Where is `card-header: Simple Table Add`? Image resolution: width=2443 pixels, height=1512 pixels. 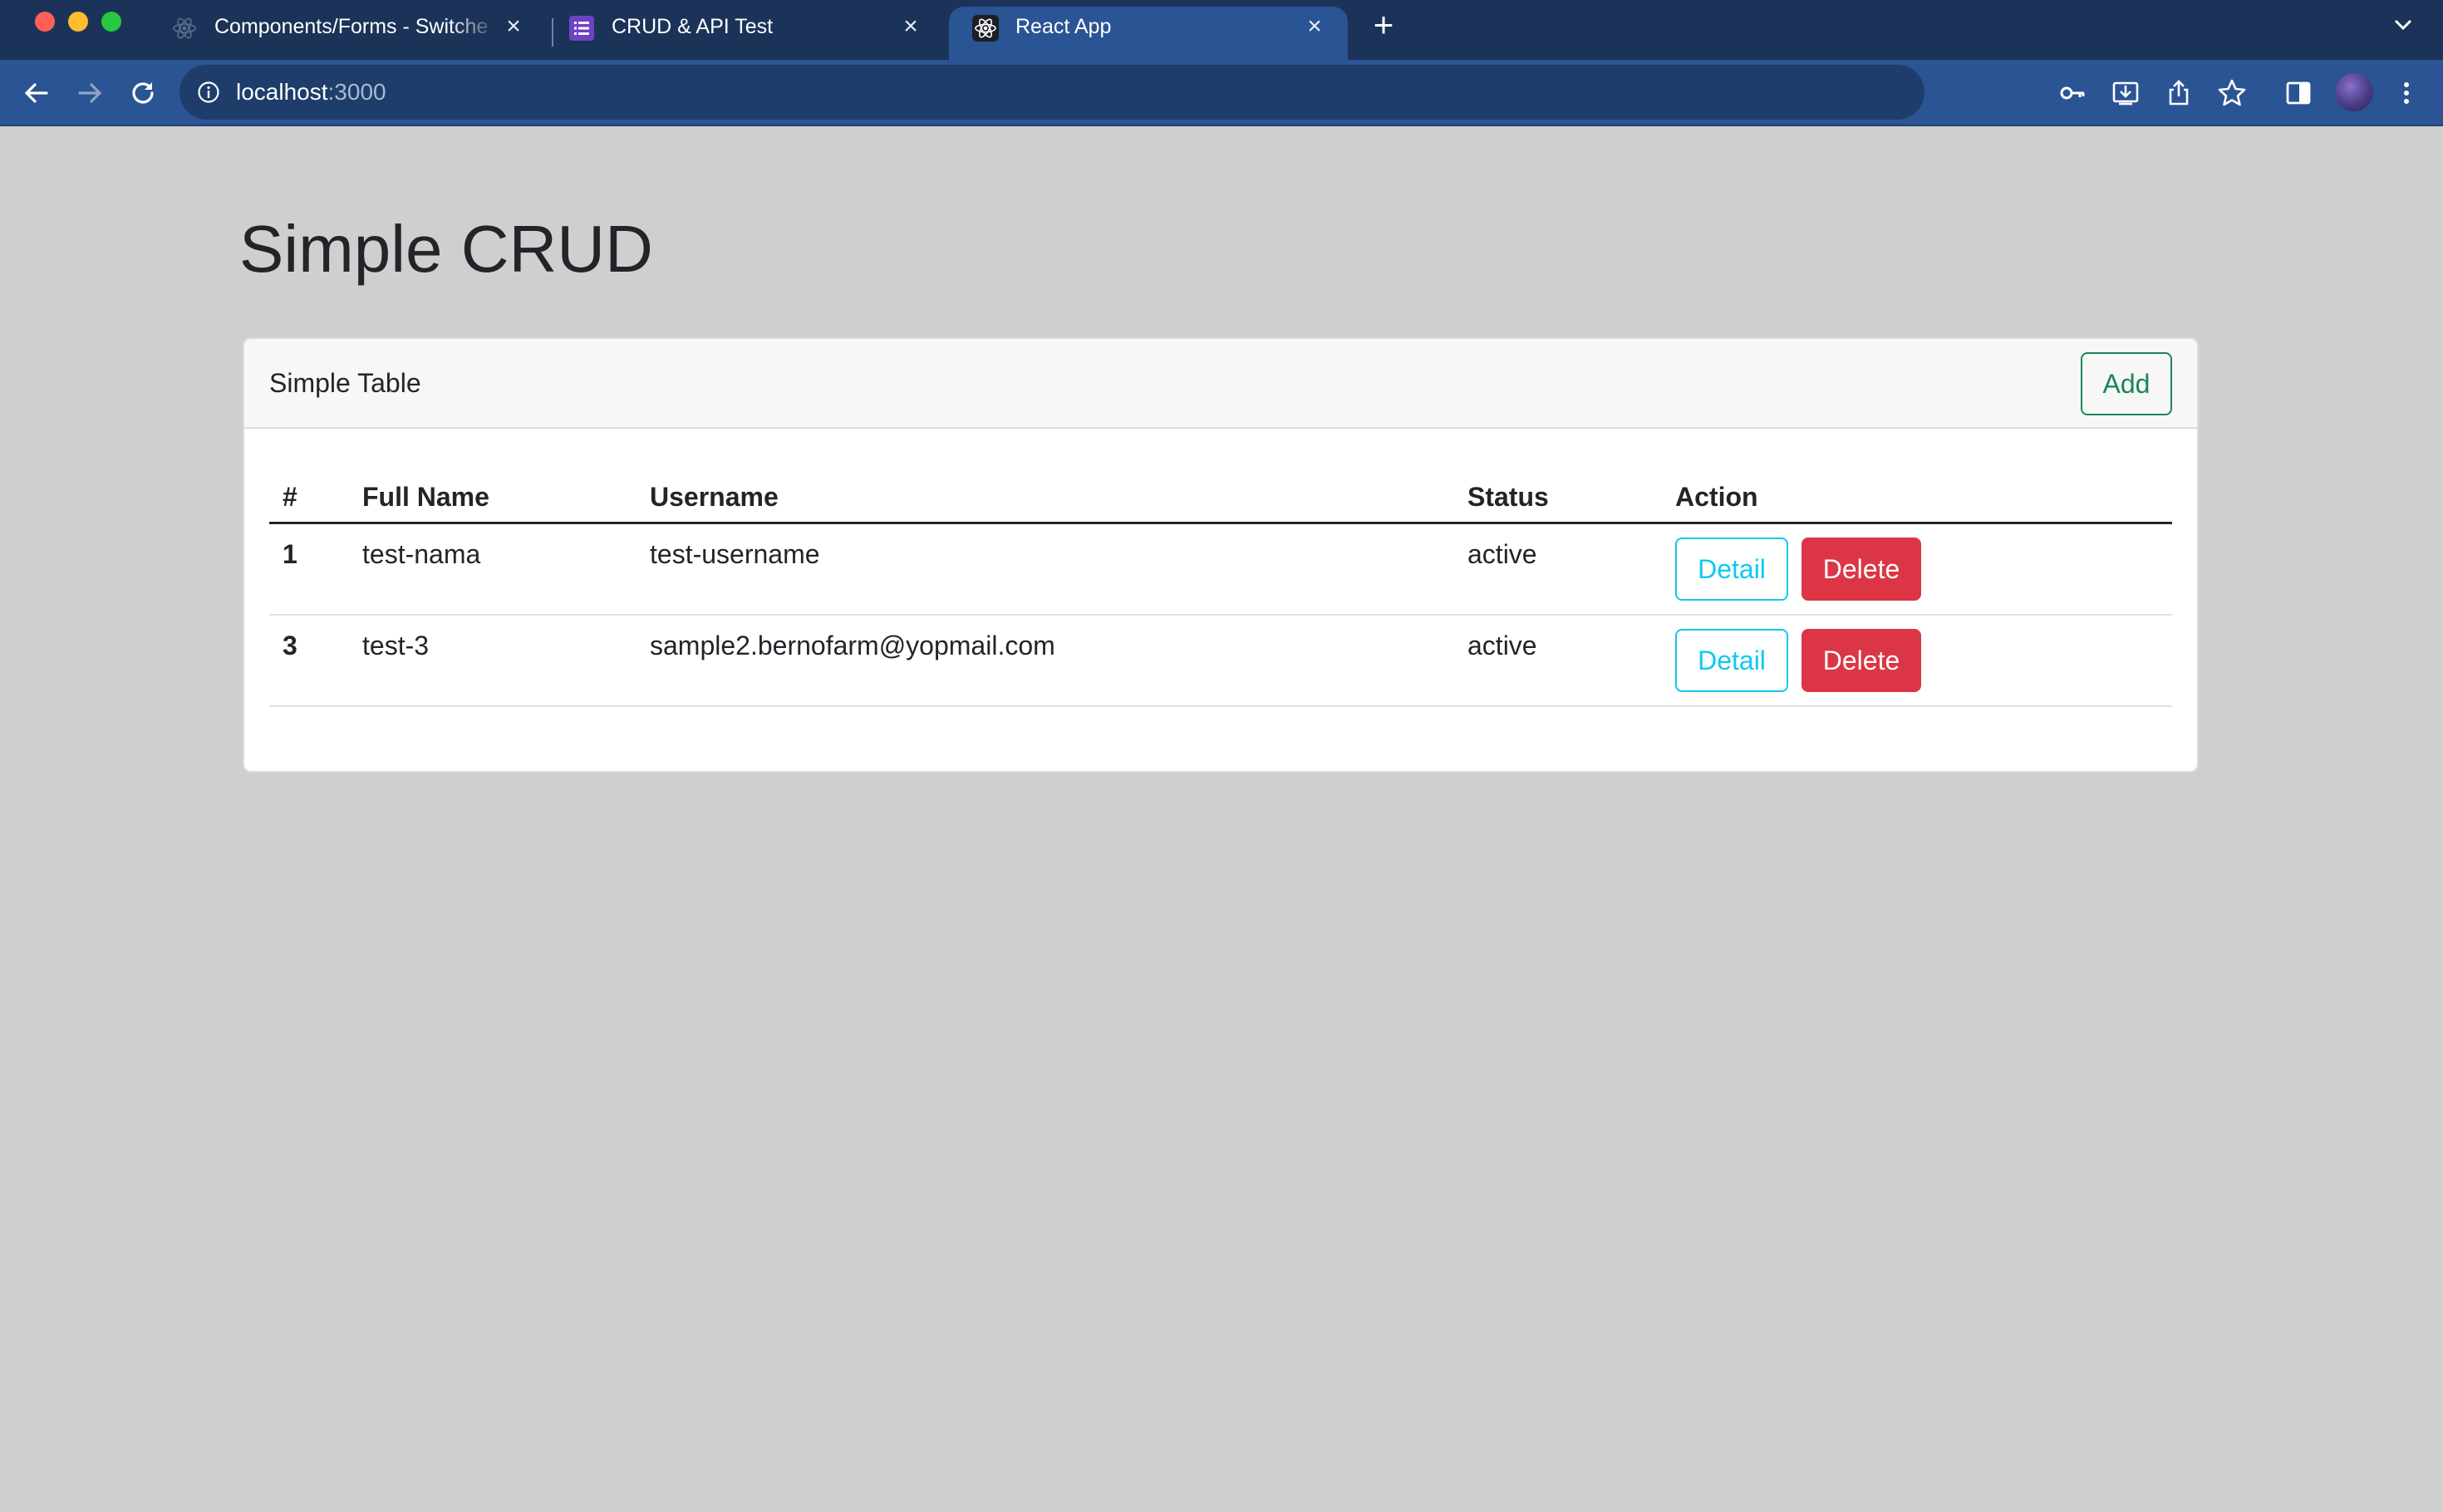 card-header: Simple Table Add is located at coordinates (1221, 384).